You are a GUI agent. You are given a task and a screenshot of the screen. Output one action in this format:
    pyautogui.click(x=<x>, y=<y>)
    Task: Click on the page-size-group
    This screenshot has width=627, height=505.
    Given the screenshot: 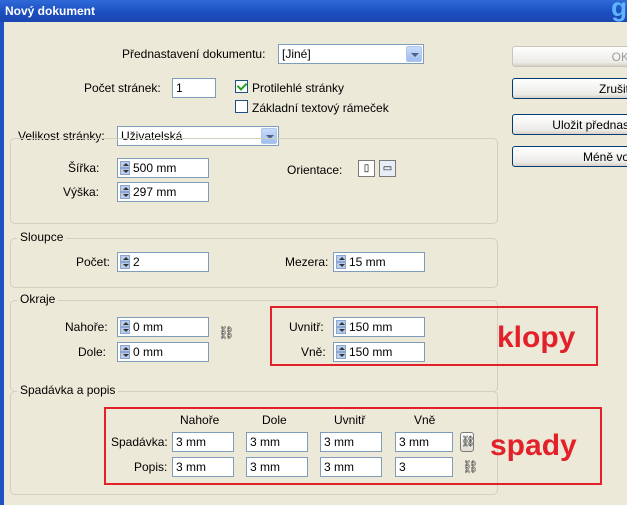 What is the action you would take?
    pyautogui.click(x=254, y=181)
    